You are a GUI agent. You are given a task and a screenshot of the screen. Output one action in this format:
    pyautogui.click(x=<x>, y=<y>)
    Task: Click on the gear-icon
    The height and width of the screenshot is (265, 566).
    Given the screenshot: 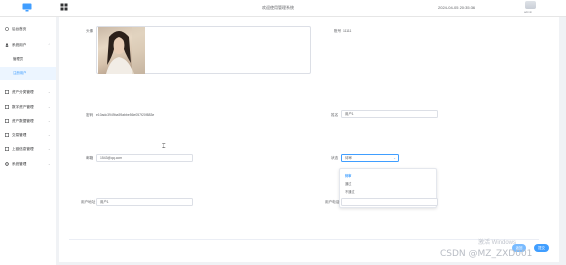 What is the action you would take?
    pyautogui.click(x=7, y=164)
    